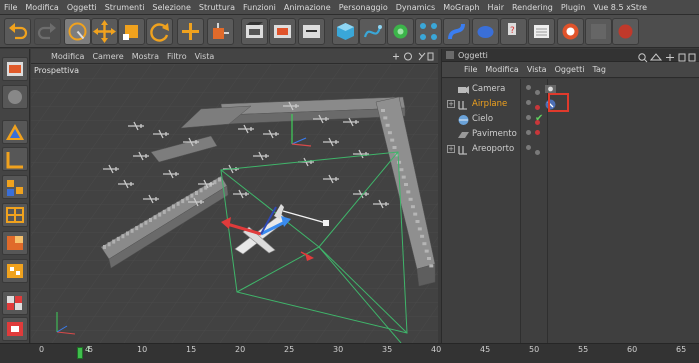  Describe the element at coordinates (82, 7) in the screenshot. I see `menu-oggetti: Oggetti` at that location.